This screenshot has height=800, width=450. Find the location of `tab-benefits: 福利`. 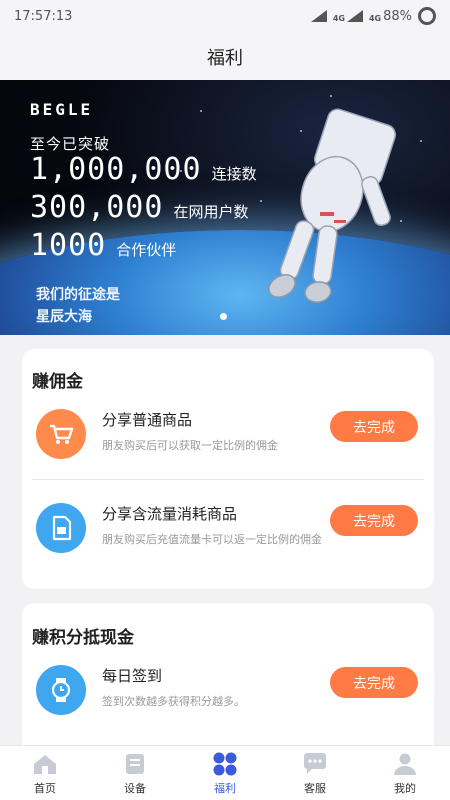

tab-benefits: 福利 is located at coordinates (225, 773).